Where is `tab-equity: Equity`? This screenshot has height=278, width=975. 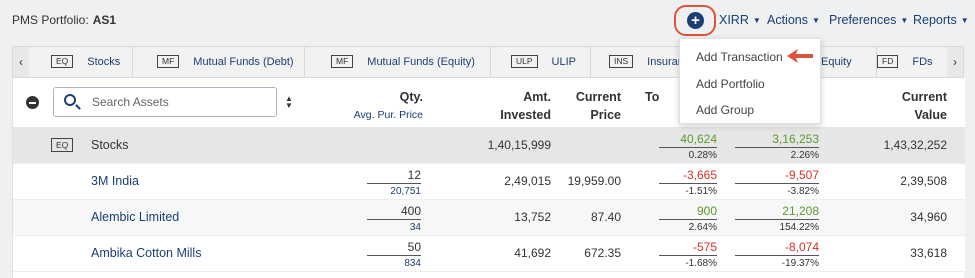
tab-equity: Equity is located at coordinates (849, 62).